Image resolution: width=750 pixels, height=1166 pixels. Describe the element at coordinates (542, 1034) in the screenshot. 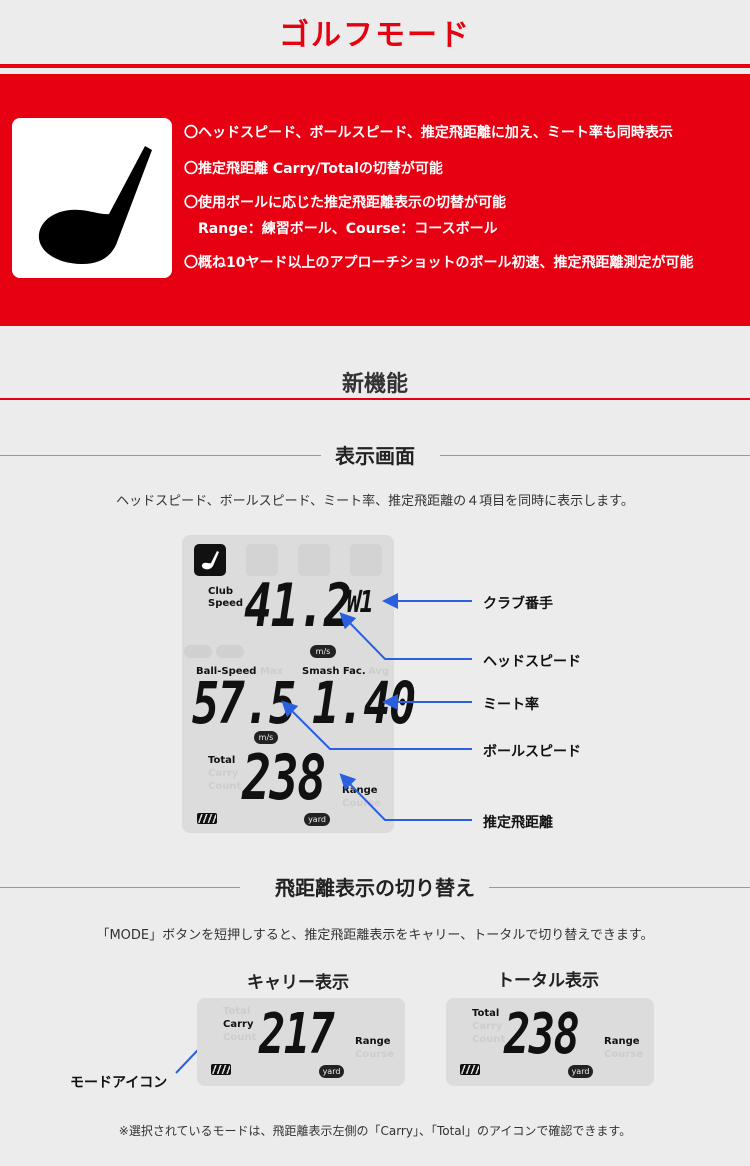

I see `total-distance-value: 238` at that location.